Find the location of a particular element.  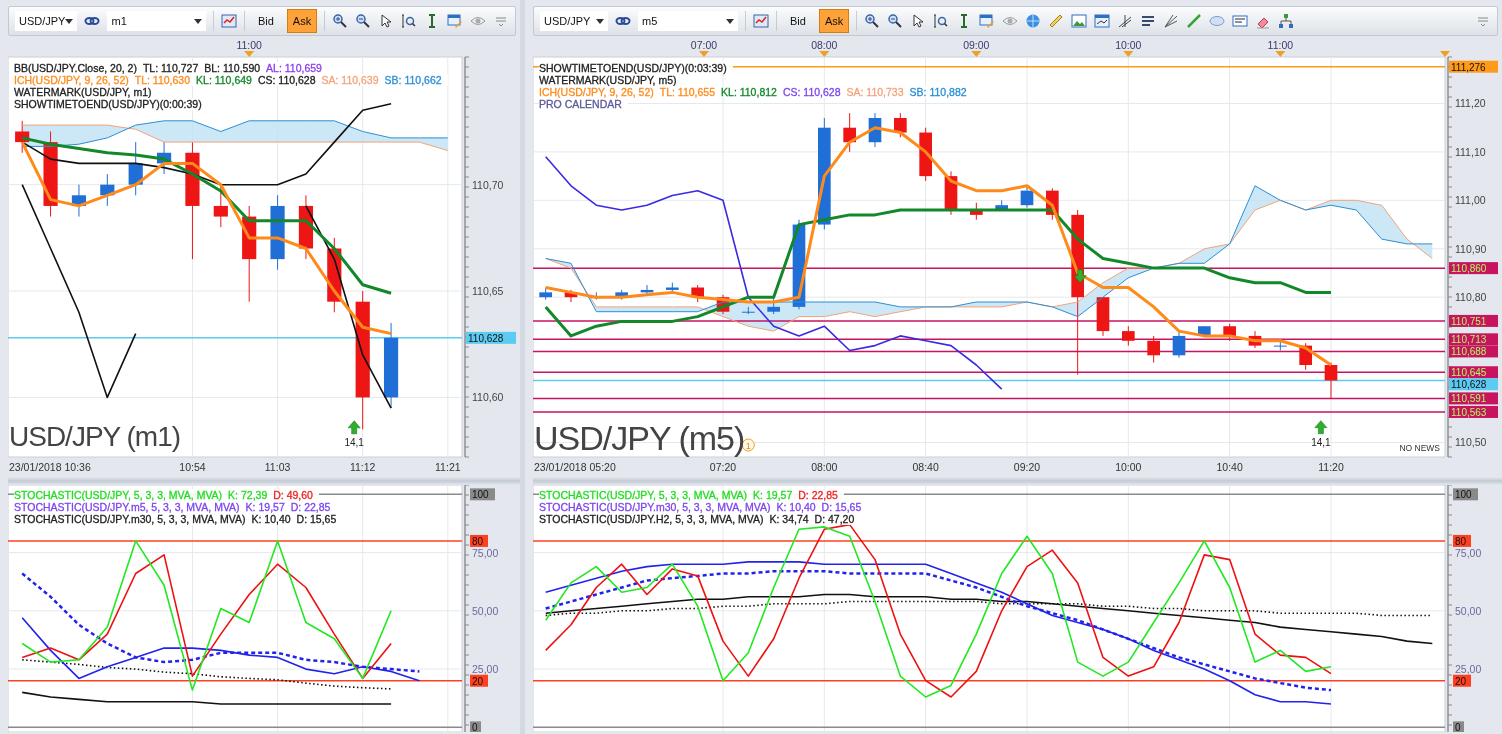

ref-line-label: 110,688 is located at coordinates (1469, 352).